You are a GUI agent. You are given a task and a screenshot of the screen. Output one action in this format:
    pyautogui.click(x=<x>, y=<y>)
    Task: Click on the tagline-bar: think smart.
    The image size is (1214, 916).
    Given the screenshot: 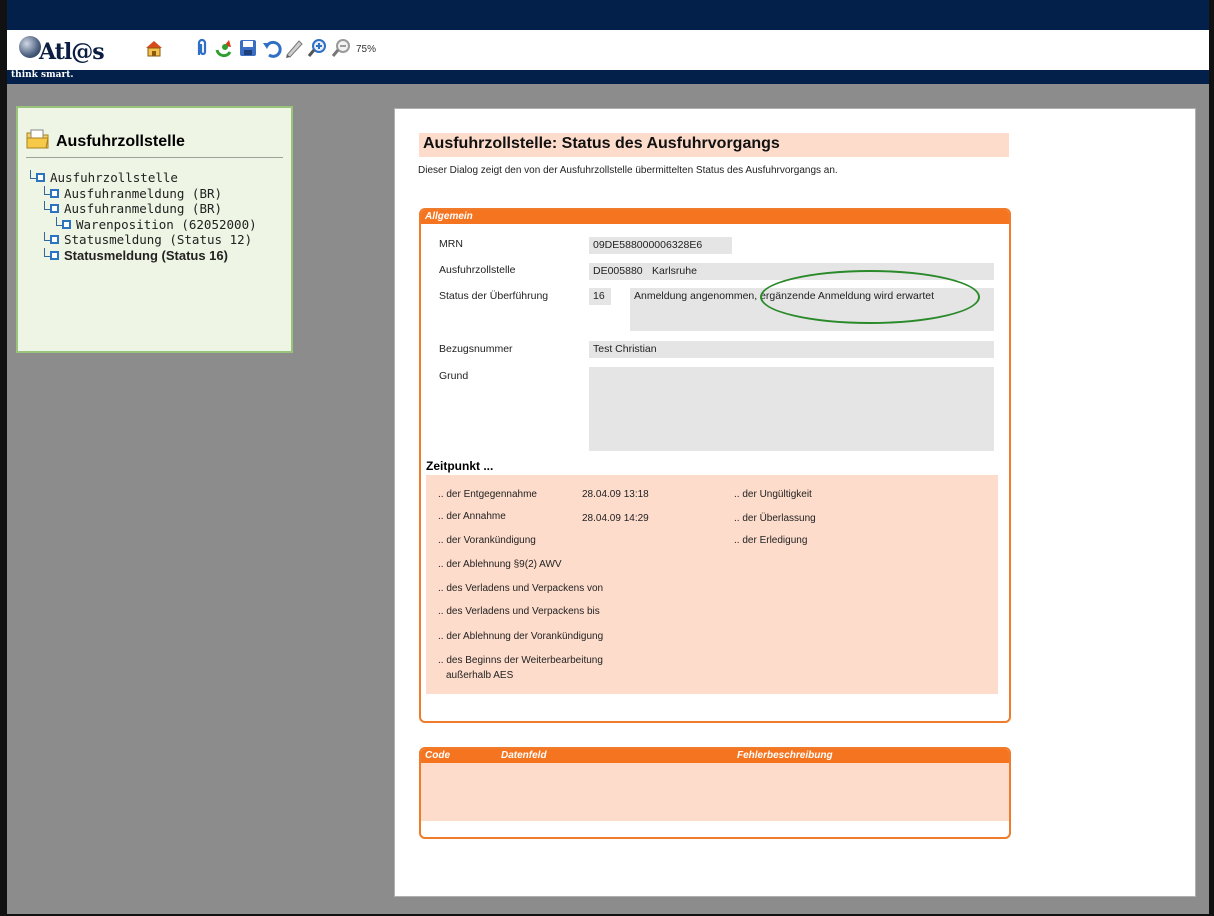 What is the action you would take?
    pyautogui.click(x=608, y=77)
    